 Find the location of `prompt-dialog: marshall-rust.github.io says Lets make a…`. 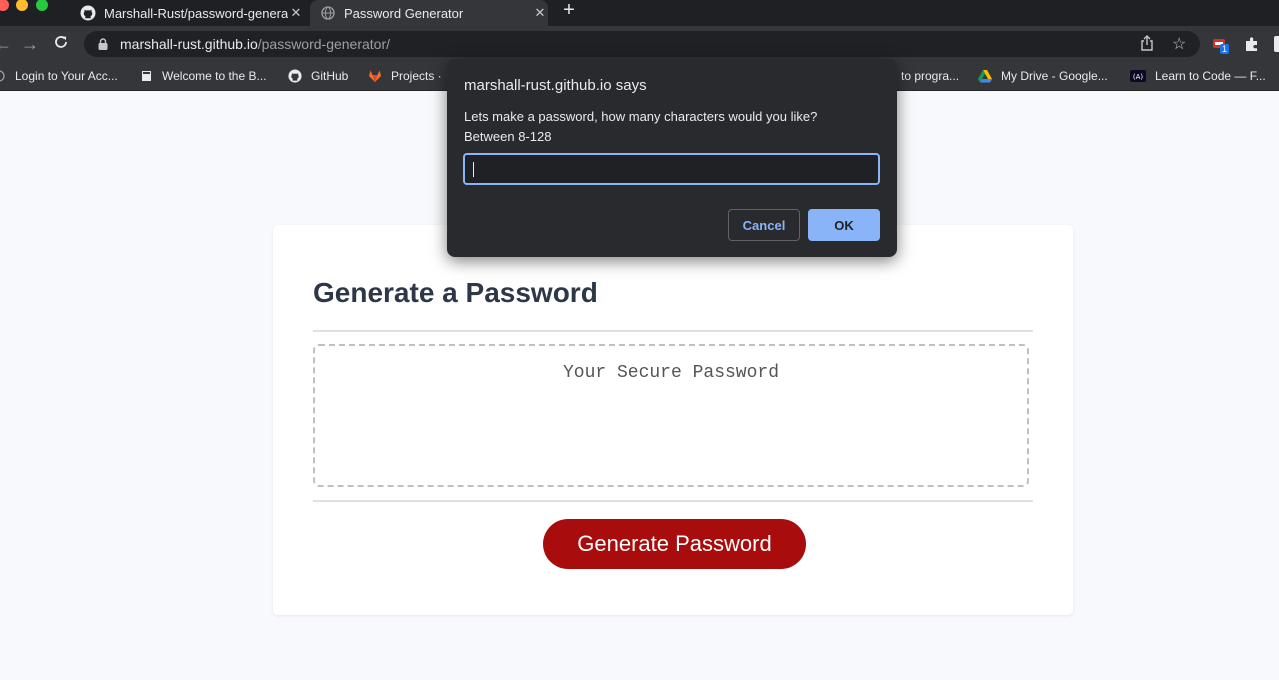

prompt-dialog: marshall-rust.github.io says Lets make a… is located at coordinates (672, 158).